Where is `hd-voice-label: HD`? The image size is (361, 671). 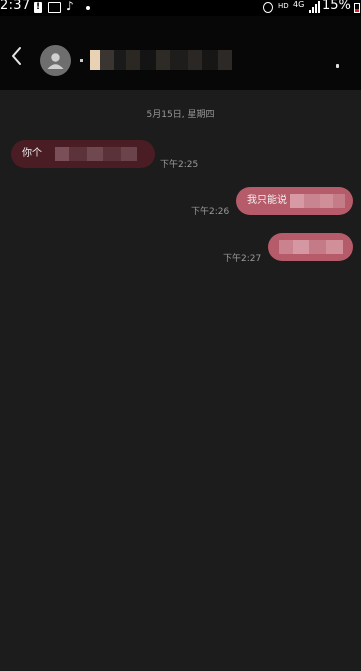 hd-voice-label: HD is located at coordinates (283, 6).